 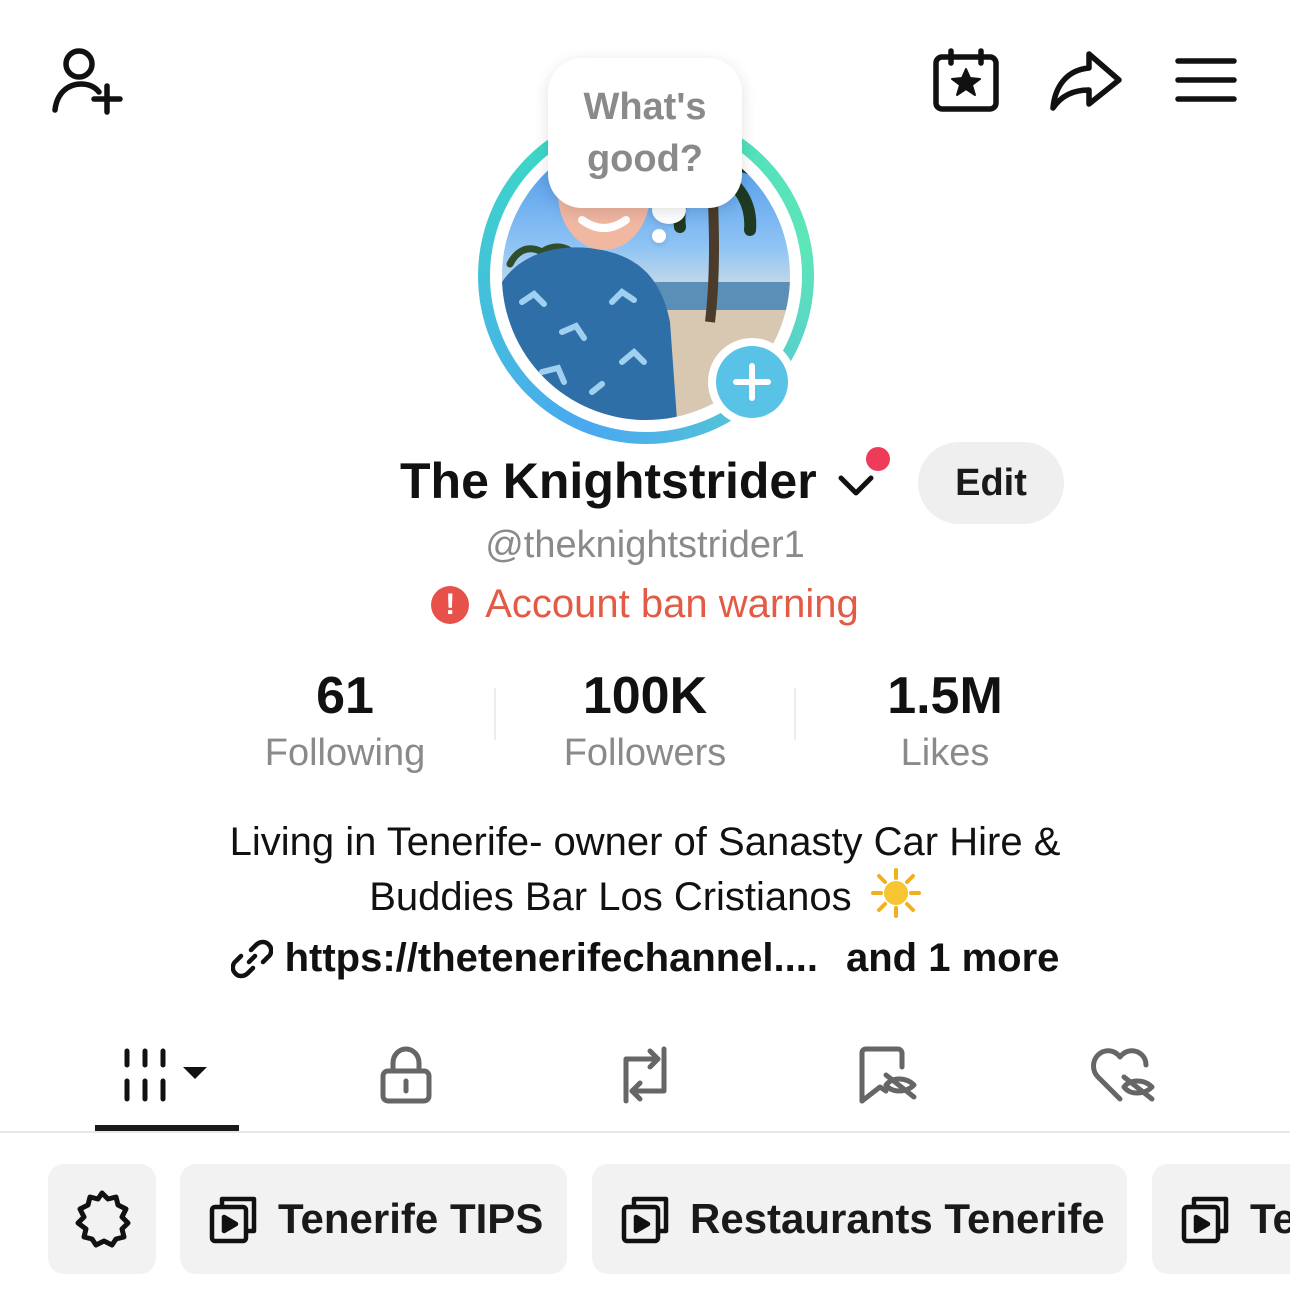 I want to click on tab-liked, so click(x=1125, y=1075).